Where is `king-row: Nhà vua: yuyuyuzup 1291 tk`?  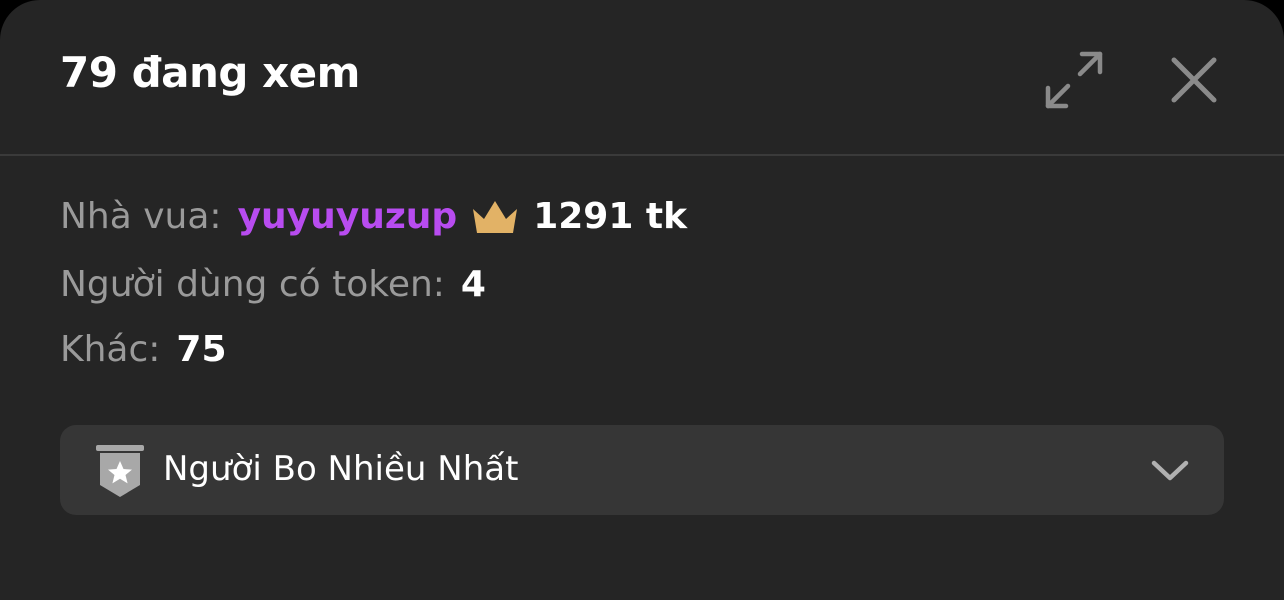
king-row: Nhà vua: yuyuyuzup 1291 tk is located at coordinates (373, 216).